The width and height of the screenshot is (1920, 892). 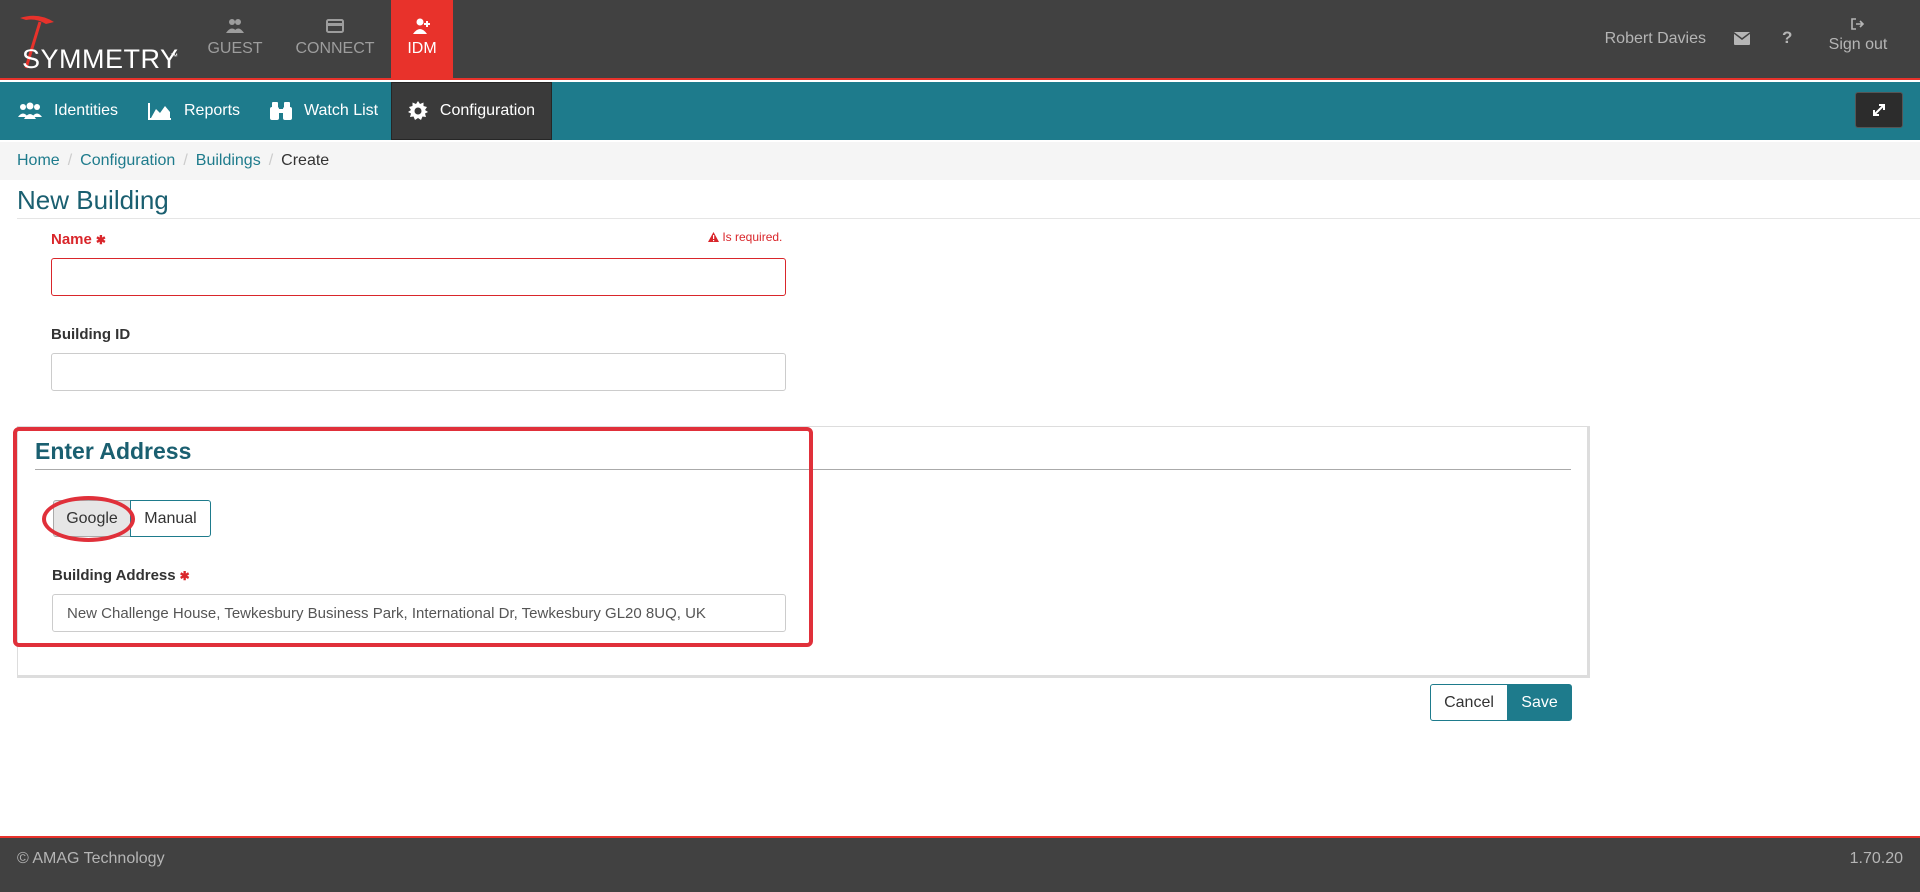 What do you see at coordinates (71, 239) in the screenshot?
I see `name-label-text: Name` at bounding box center [71, 239].